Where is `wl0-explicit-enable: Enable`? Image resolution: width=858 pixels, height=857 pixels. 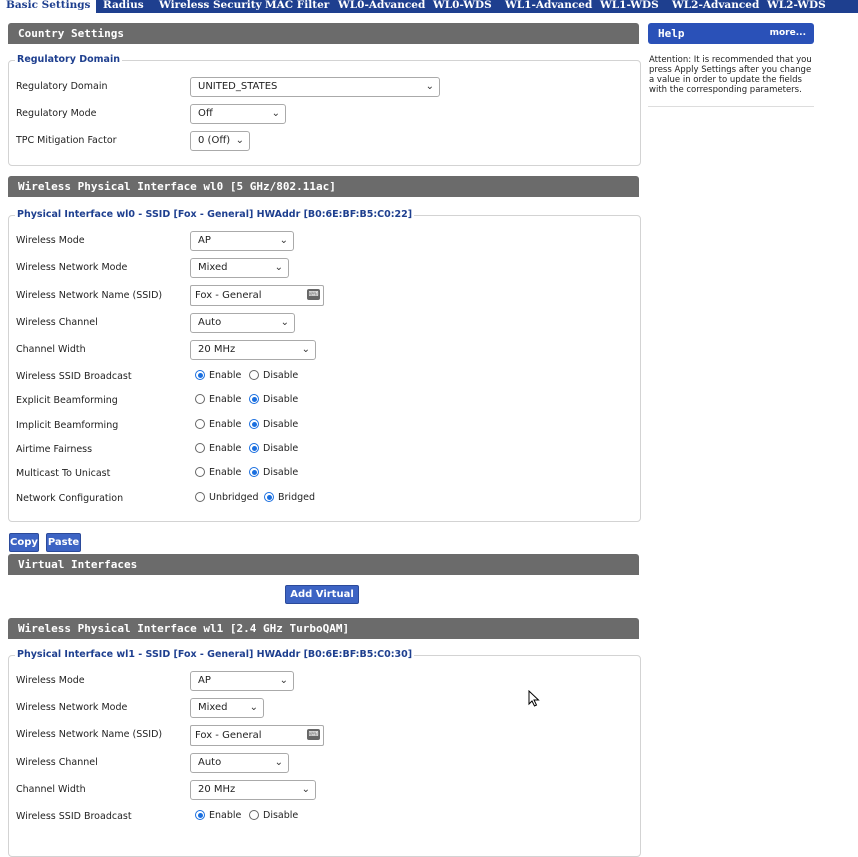 wl0-explicit-enable: Enable is located at coordinates (218, 399).